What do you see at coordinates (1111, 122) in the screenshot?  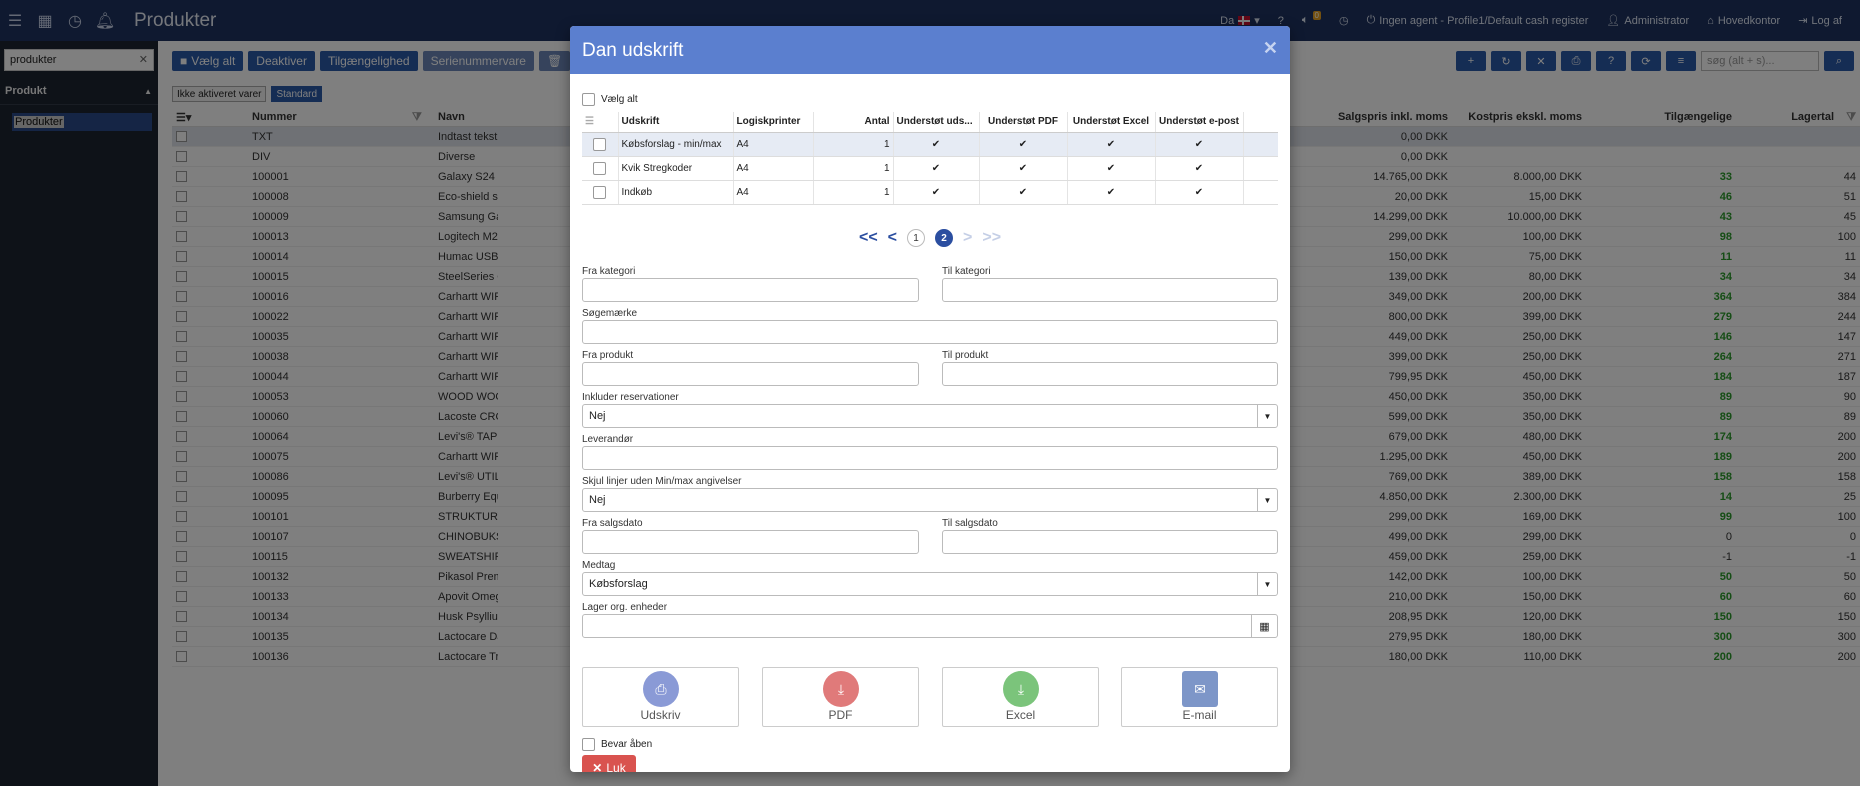 I see `column-support-excel: Understøt Excel` at bounding box center [1111, 122].